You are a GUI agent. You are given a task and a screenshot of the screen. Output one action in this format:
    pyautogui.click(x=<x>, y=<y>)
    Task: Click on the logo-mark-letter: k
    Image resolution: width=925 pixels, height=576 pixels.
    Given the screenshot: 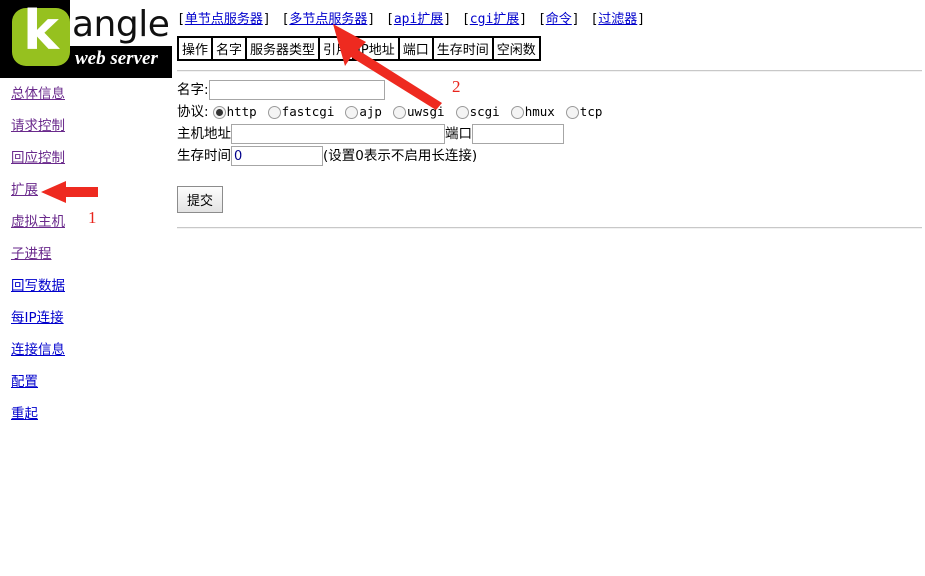 What is the action you would take?
    pyautogui.click(x=41, y=31)
    